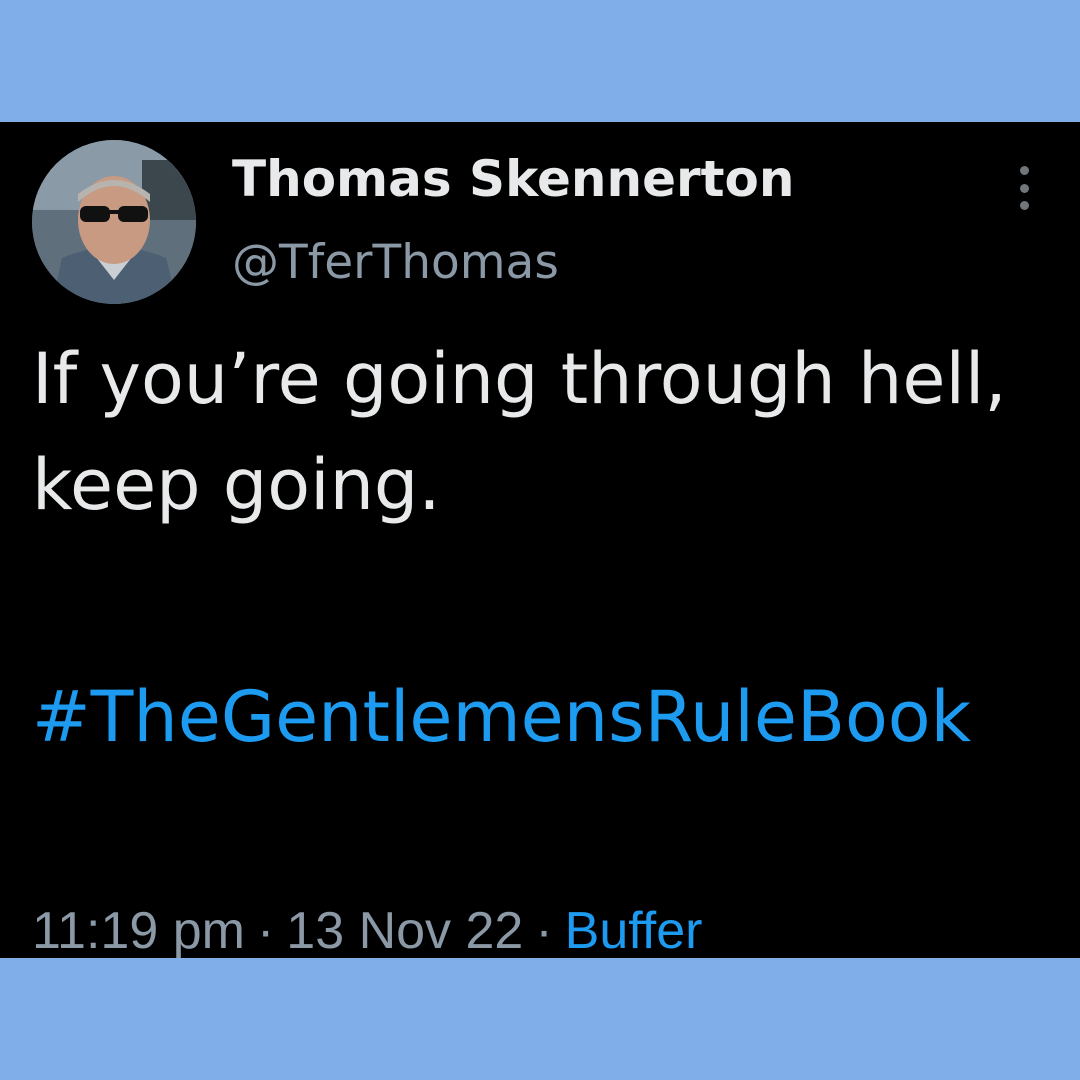 This screenshot has height=1080, width=1080. I want to click on source-link: Buffer, so click(634, 931).